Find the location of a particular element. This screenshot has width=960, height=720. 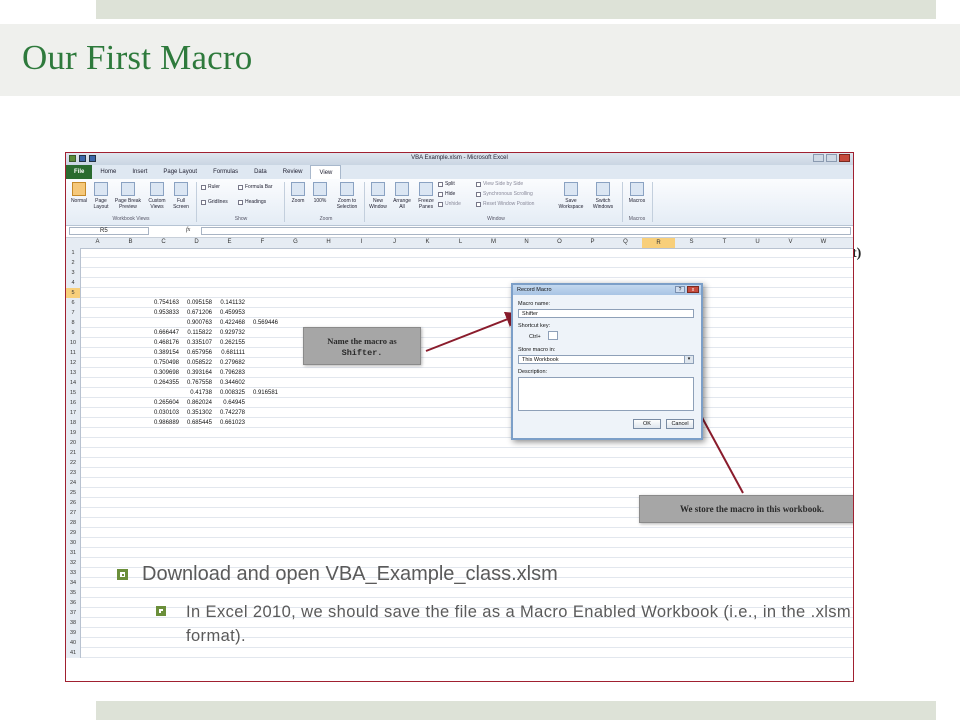

dialog-title-bar: Record Macro ? x is located at coordinates (607, 290).